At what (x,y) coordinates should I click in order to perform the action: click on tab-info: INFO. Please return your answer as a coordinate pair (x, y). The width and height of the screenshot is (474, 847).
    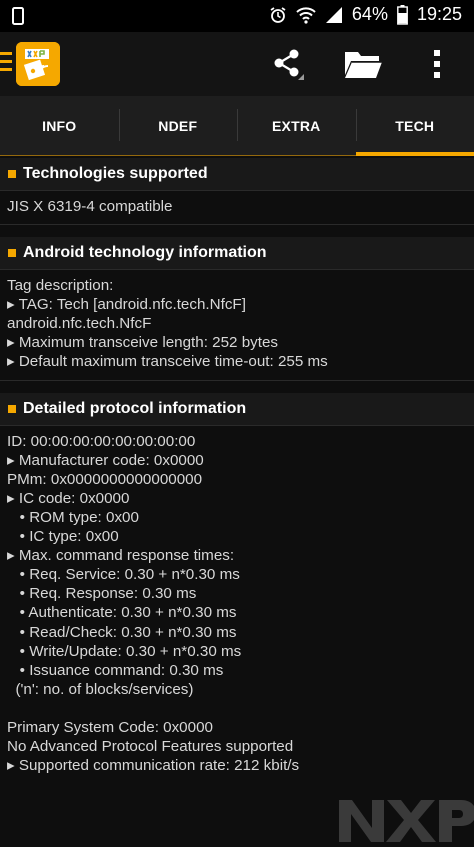
    Looking at the image, I should click on (59, 126).